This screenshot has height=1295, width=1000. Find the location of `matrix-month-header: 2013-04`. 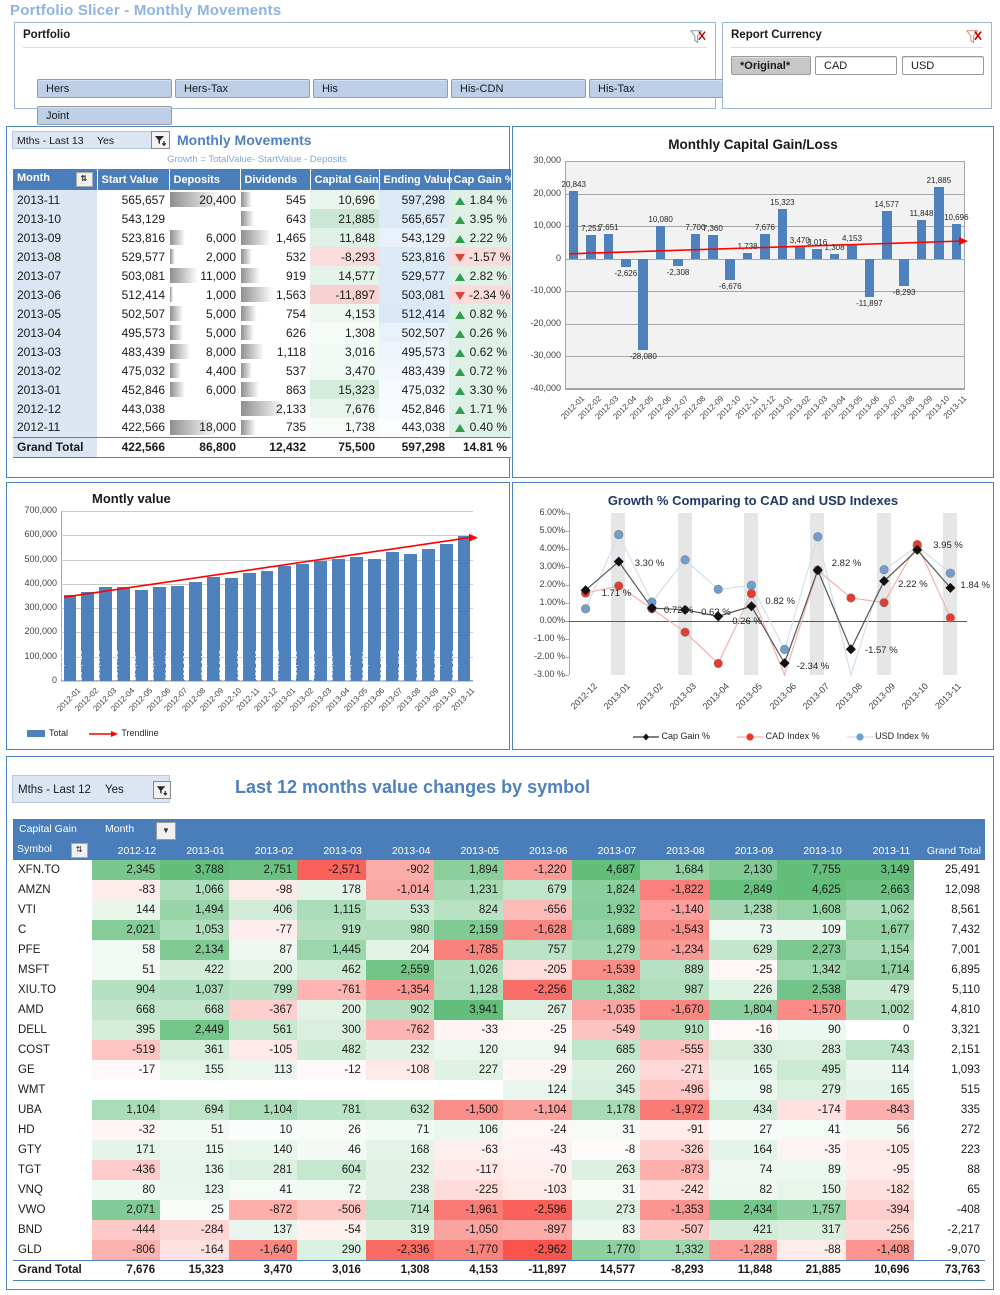

matrix-month-header: 2013-04 is located at coordinates (400, 850).